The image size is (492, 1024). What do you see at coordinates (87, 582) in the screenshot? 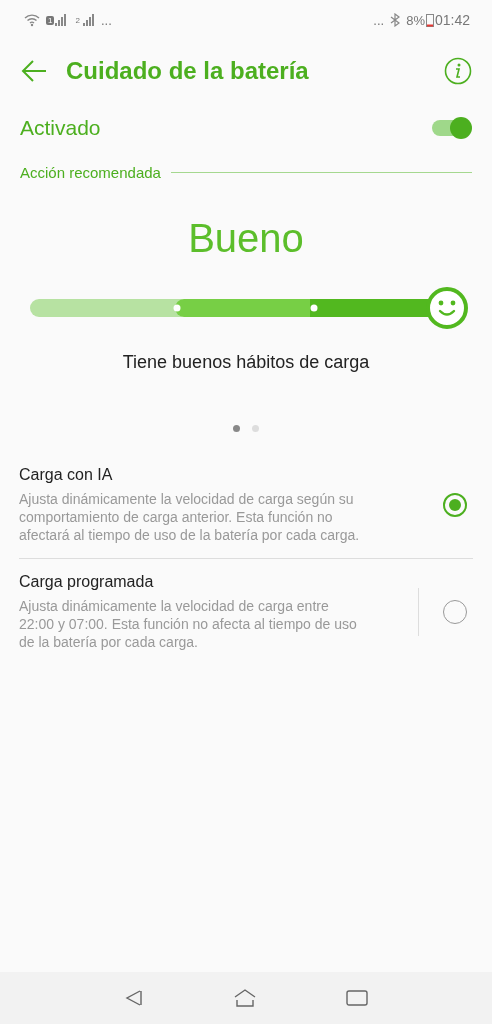
I see `option-title: Carga programada` at bounding box center [87, 582].